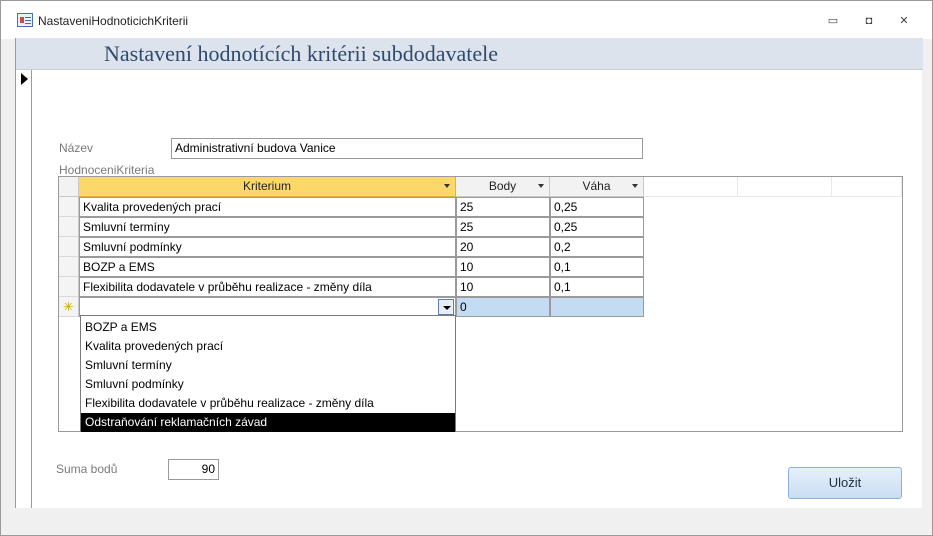  Describe the element at coordinates (267, 207) in the screenshot. I see `kriterium-cell: Kvalita provedených prací` at that location.